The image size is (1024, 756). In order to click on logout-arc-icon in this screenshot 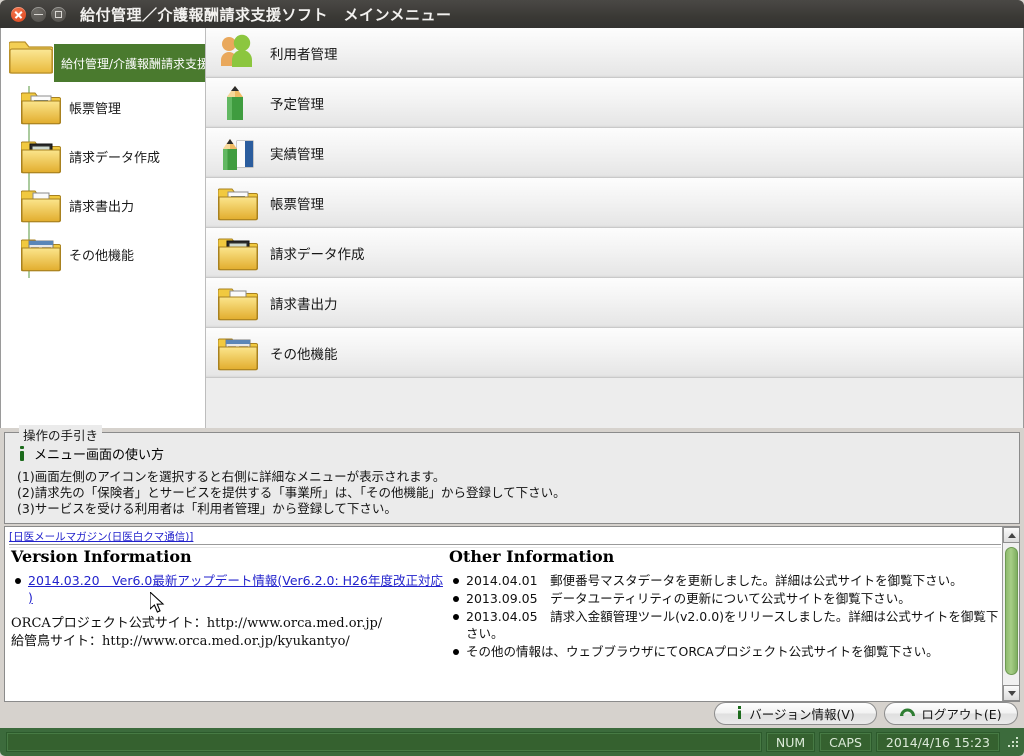, I will do `click(908, 713)`.